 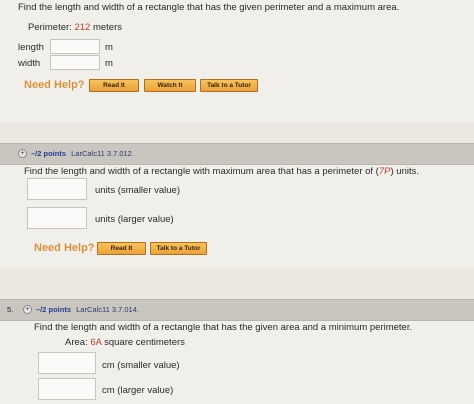 I want to click on q3-given-label: Area:, so click(x=78, y=342).